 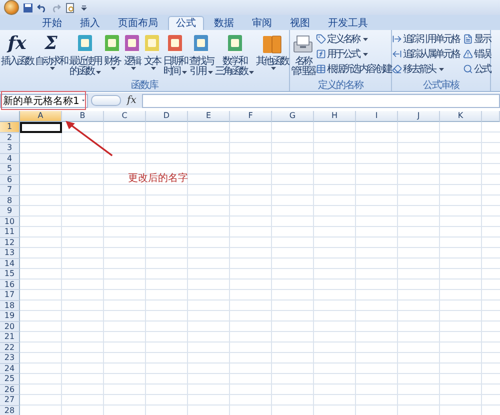 What do you see at coordinates (85, 54) in the screenshot?
I see `ribbon-button: 最近使用 的函数` at bounding box center [85, 54].